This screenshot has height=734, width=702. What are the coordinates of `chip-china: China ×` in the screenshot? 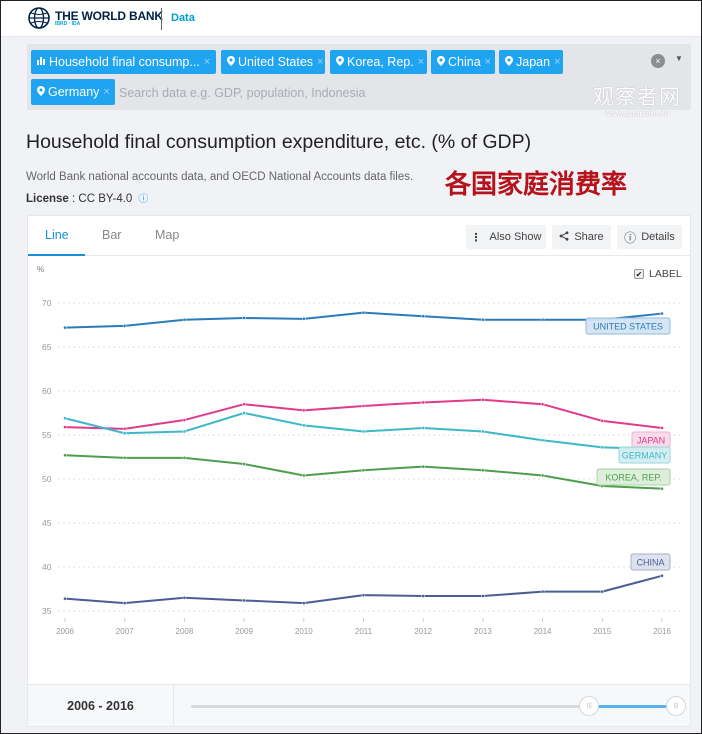 It's located at (463, 62).